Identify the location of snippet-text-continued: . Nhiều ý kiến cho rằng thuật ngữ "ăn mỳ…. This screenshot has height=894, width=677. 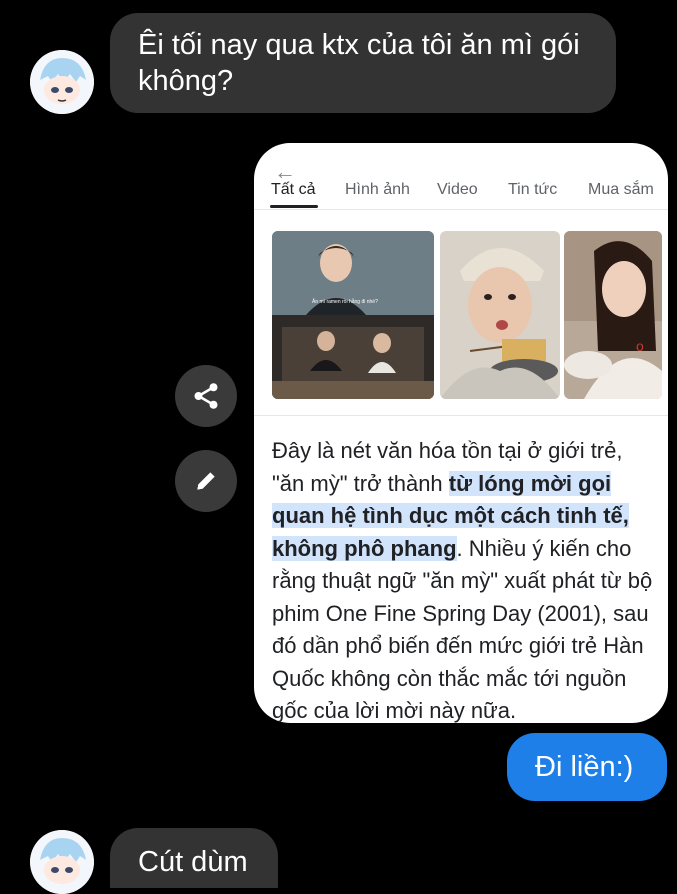
(462, 629).